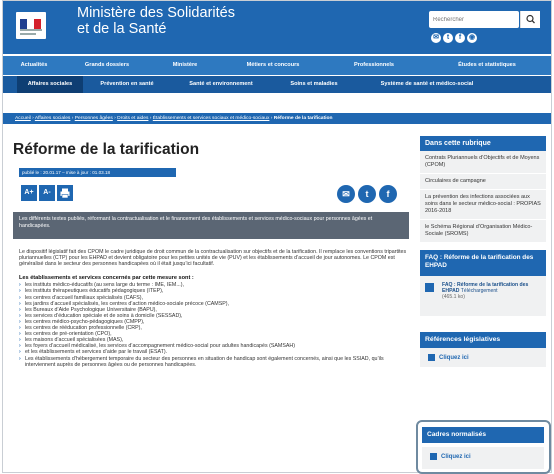 The width and height of the screenshot is (554, 474). What do you see at coordinates (483, 340) in the screenshot?
I see `legis-title: Références législatives` at bounding box center [483, 340].